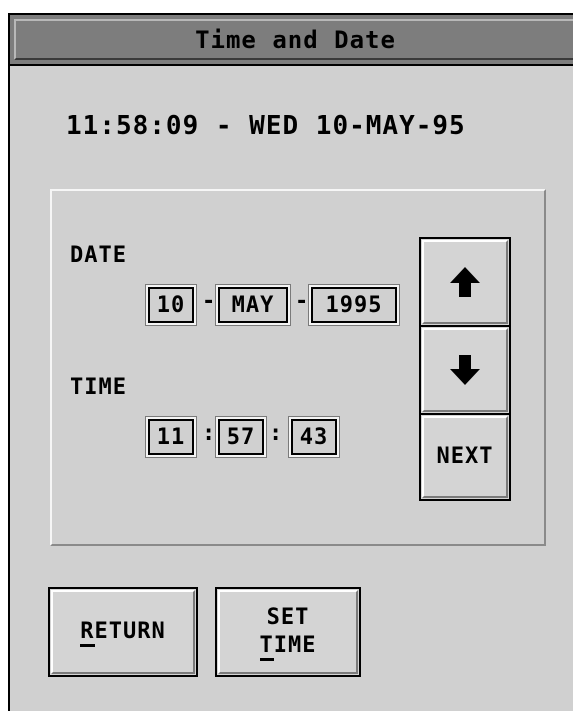  I want to click on set-time-line1: SET, so click(288, 617).